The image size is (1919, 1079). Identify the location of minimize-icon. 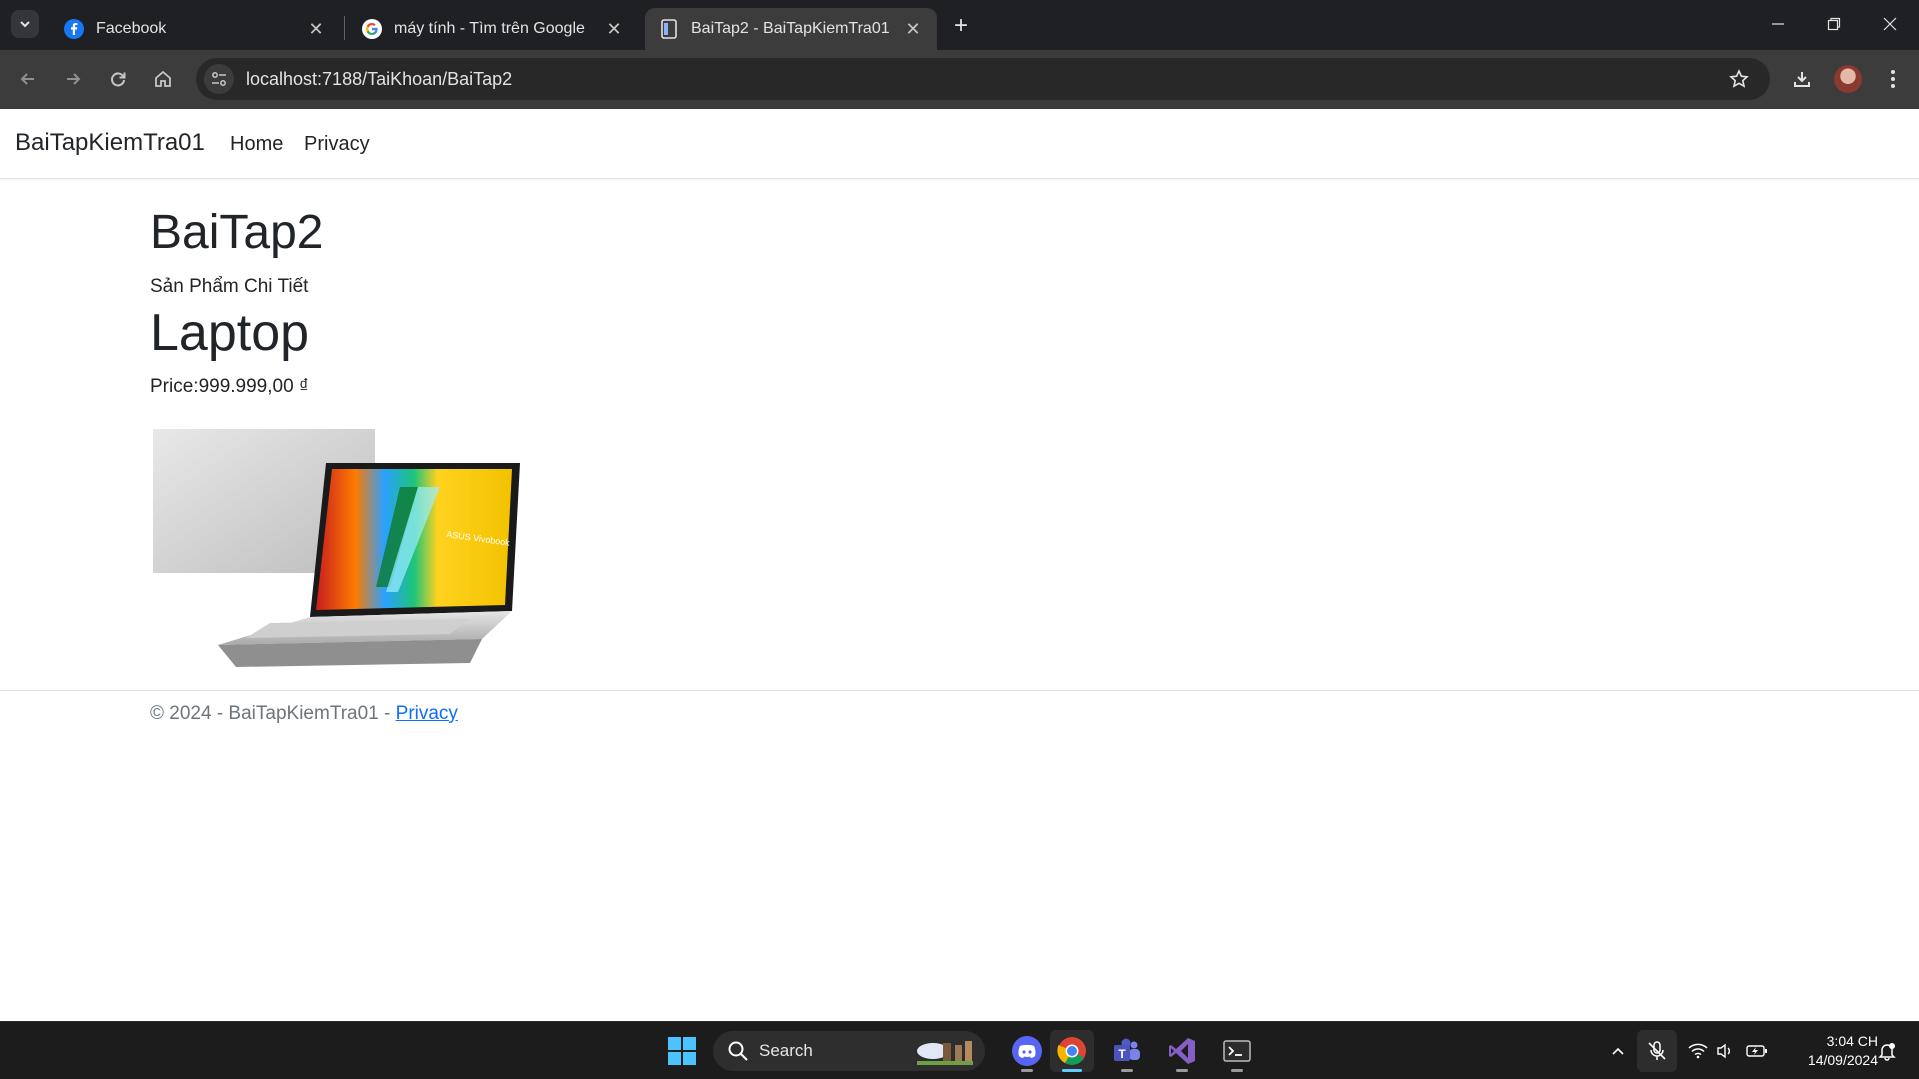
(1778, 24).